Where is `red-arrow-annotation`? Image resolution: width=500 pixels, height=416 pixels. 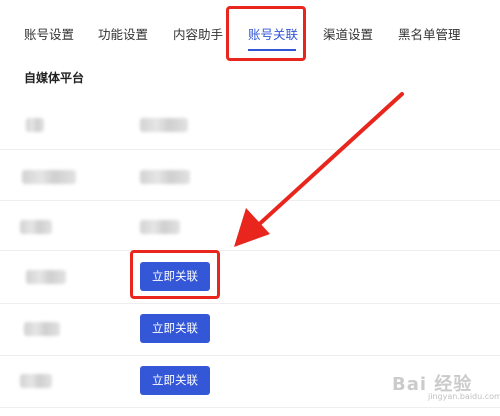 red-arrow-annotation is located at coordinates (319, 169).